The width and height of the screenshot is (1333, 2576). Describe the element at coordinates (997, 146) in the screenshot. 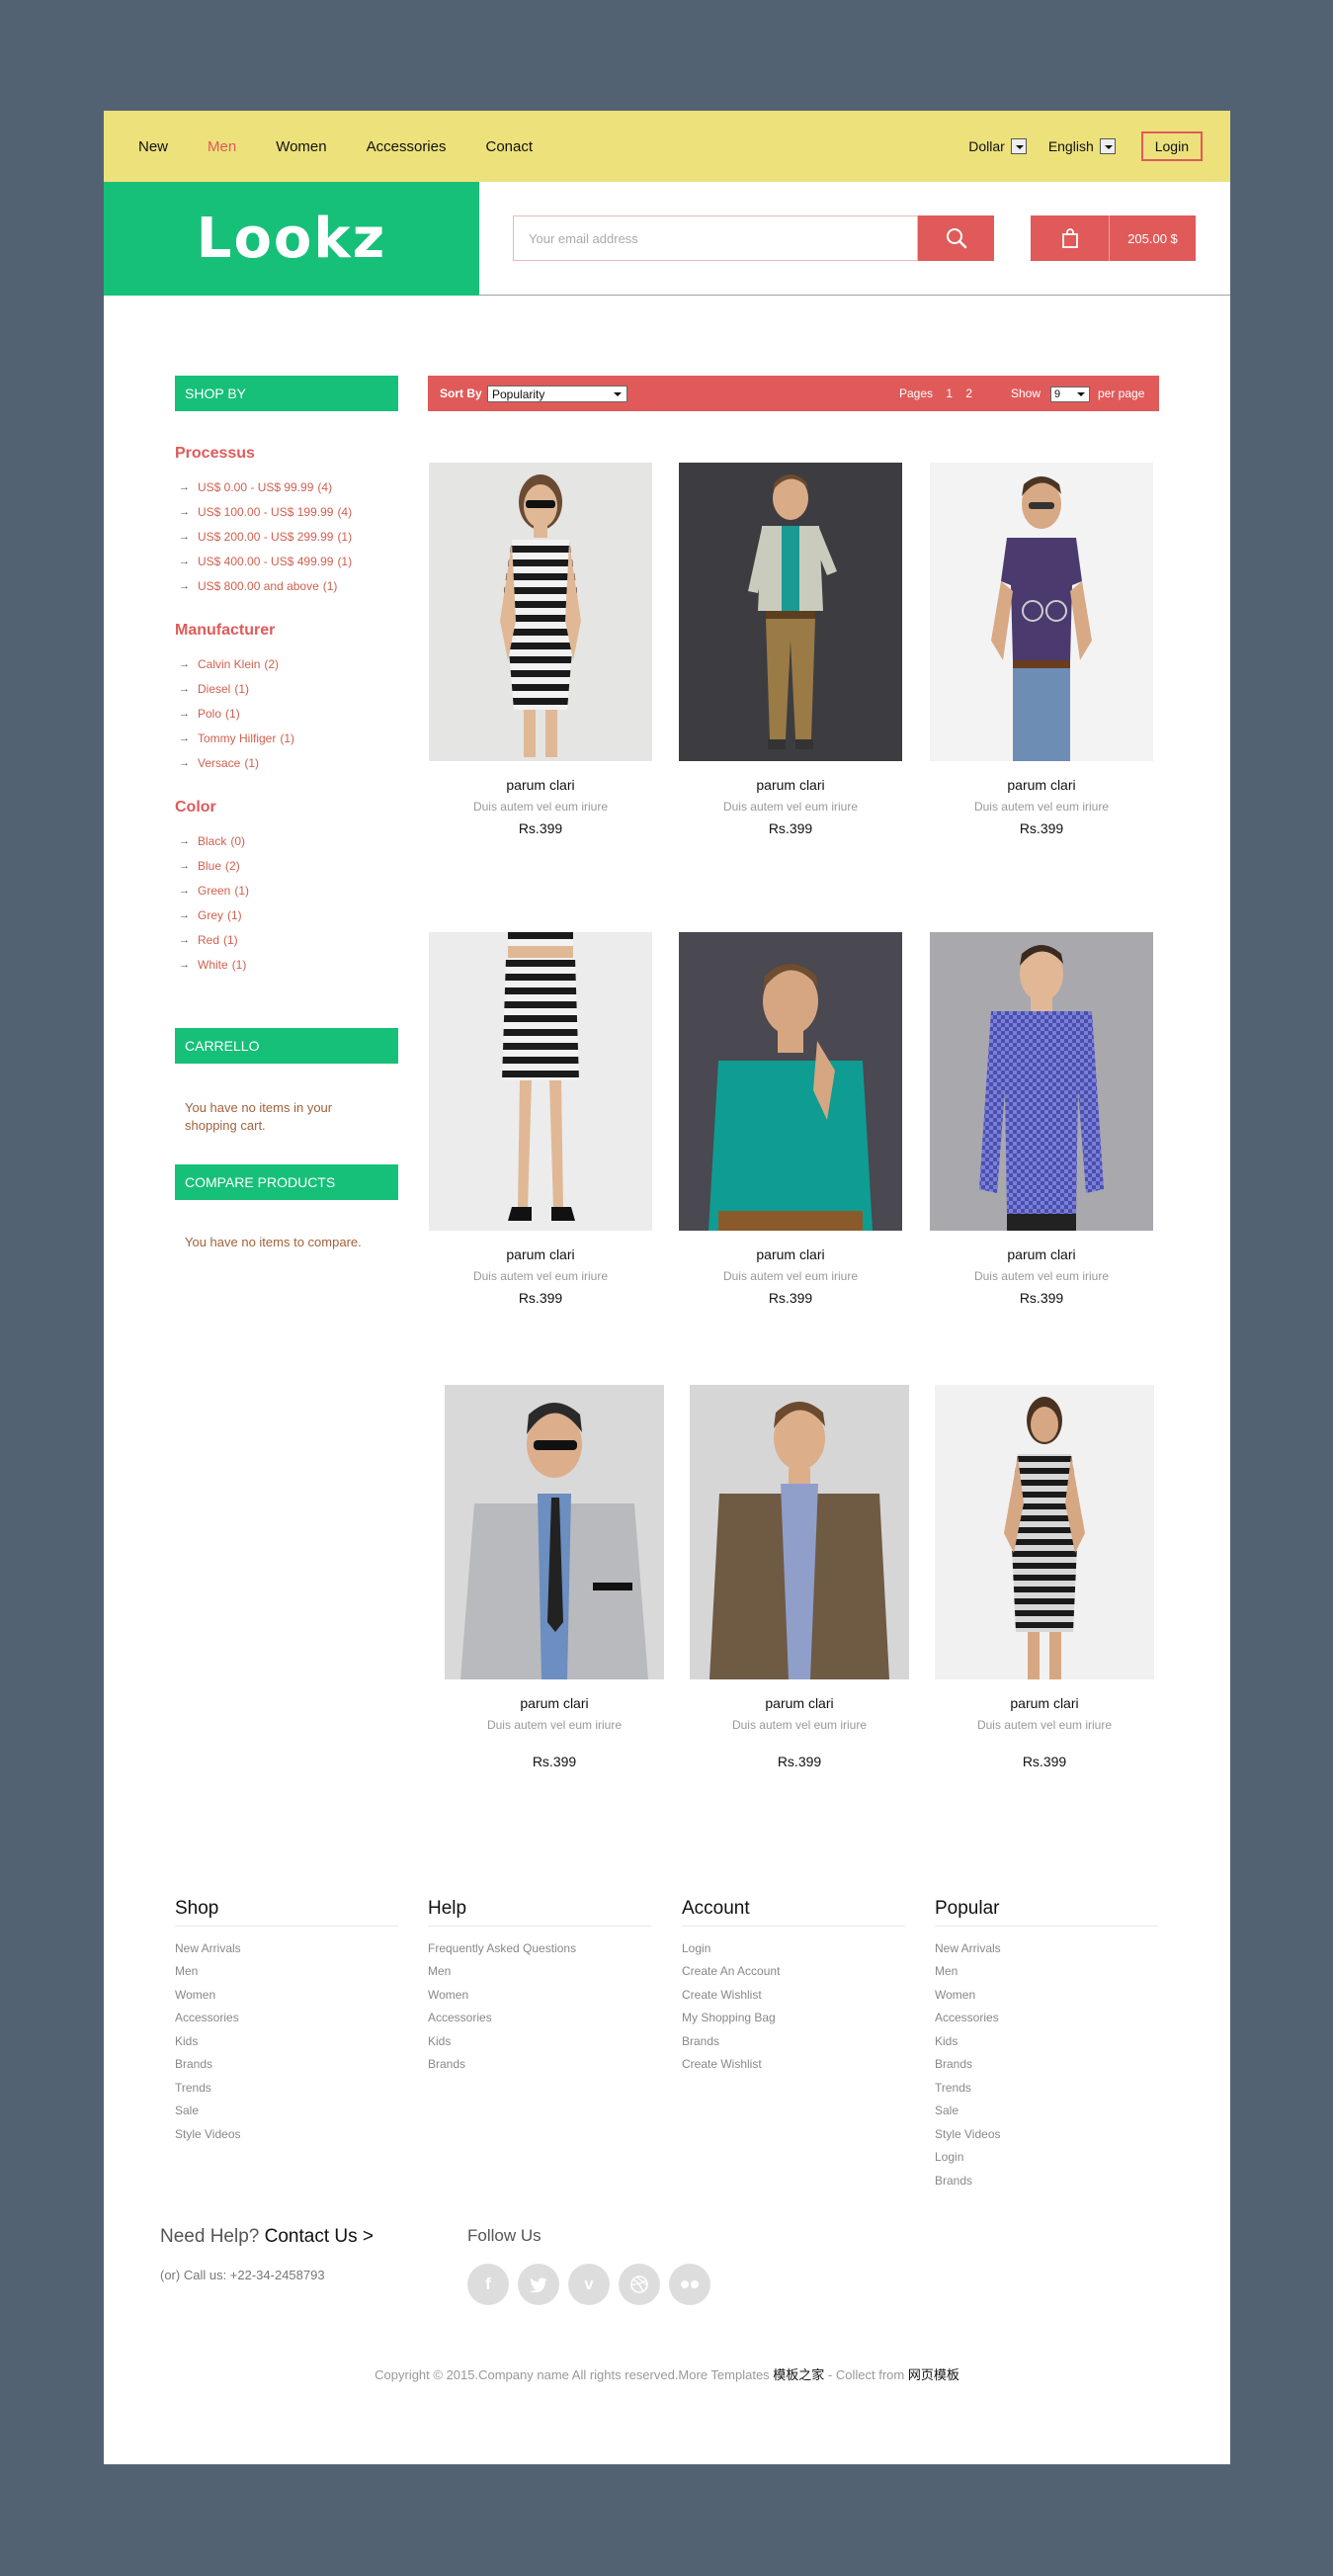

I see `currency-select: Dollar` at that location.